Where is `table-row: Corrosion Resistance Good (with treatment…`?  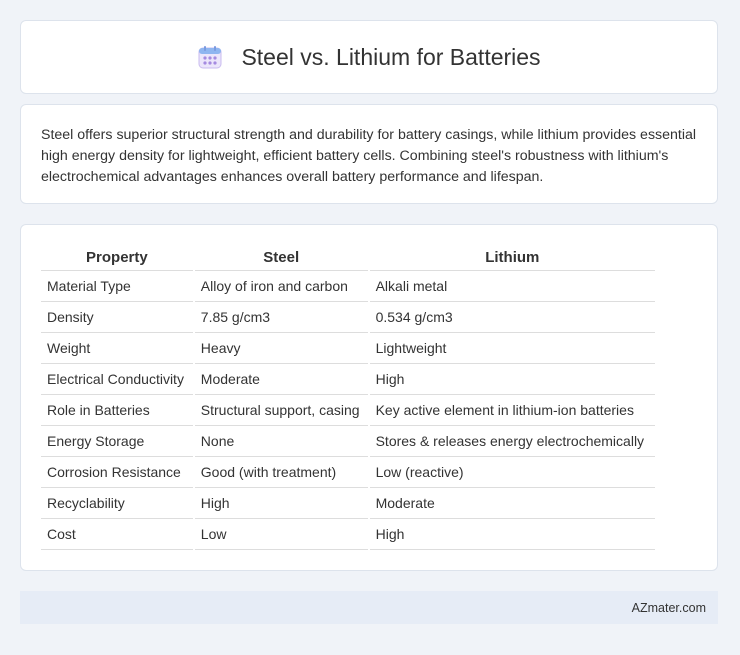
table-row: Corrosion Resistance Good (with treatment… is located at coordinates (348, 472).